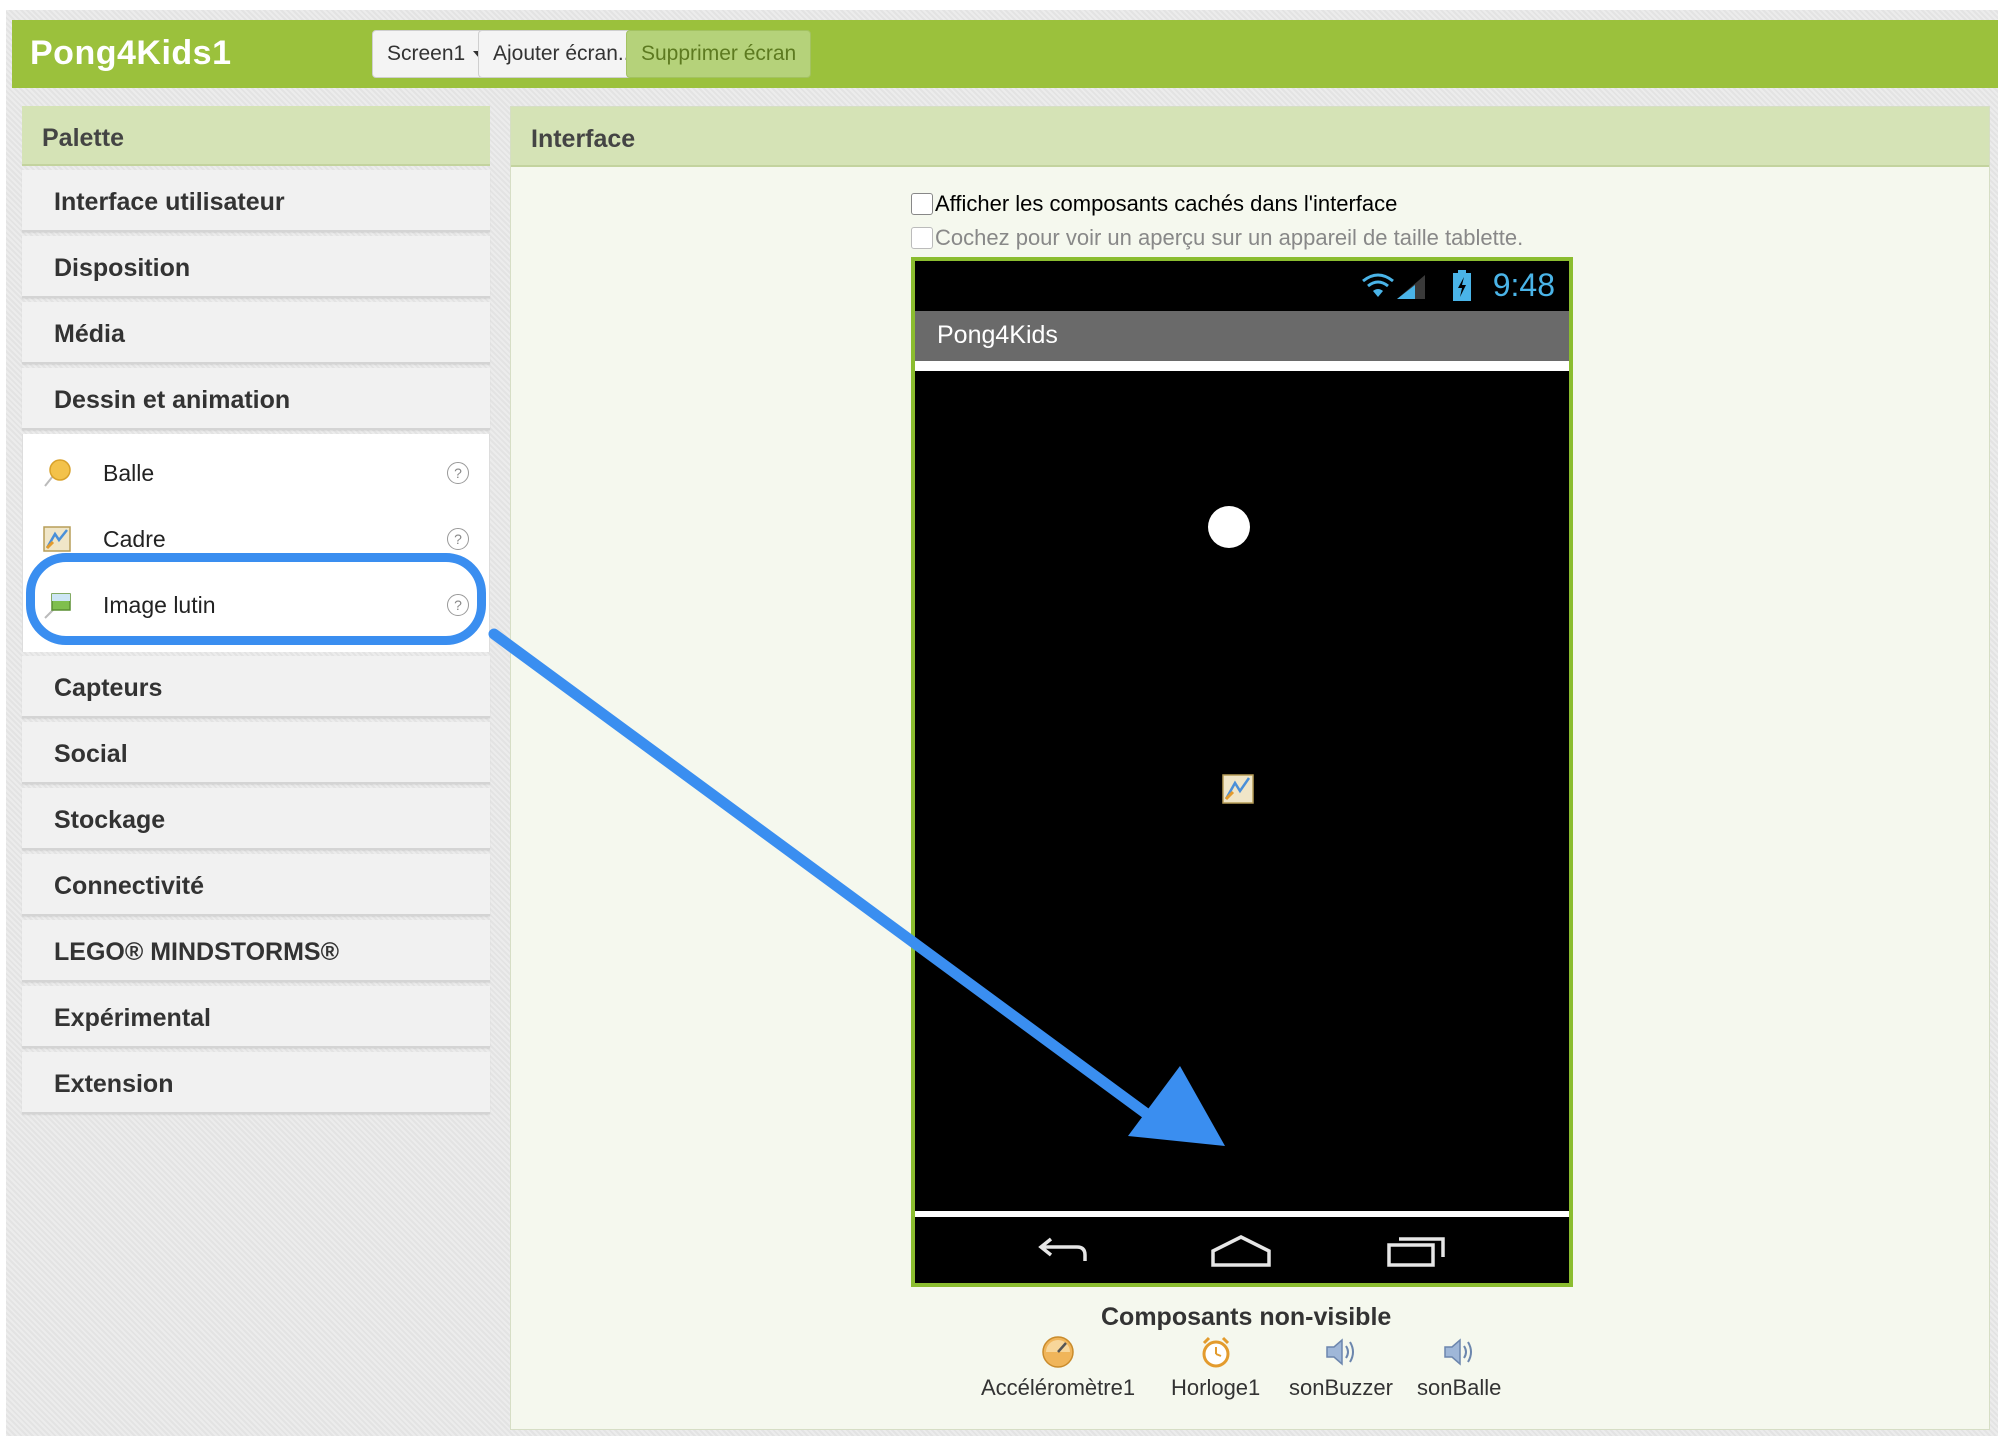 The height and width of the screenshot is (1446, 2004). I want to click on non-visible-buzzer-sound: sonBuzzer, so click(1341, 1368).